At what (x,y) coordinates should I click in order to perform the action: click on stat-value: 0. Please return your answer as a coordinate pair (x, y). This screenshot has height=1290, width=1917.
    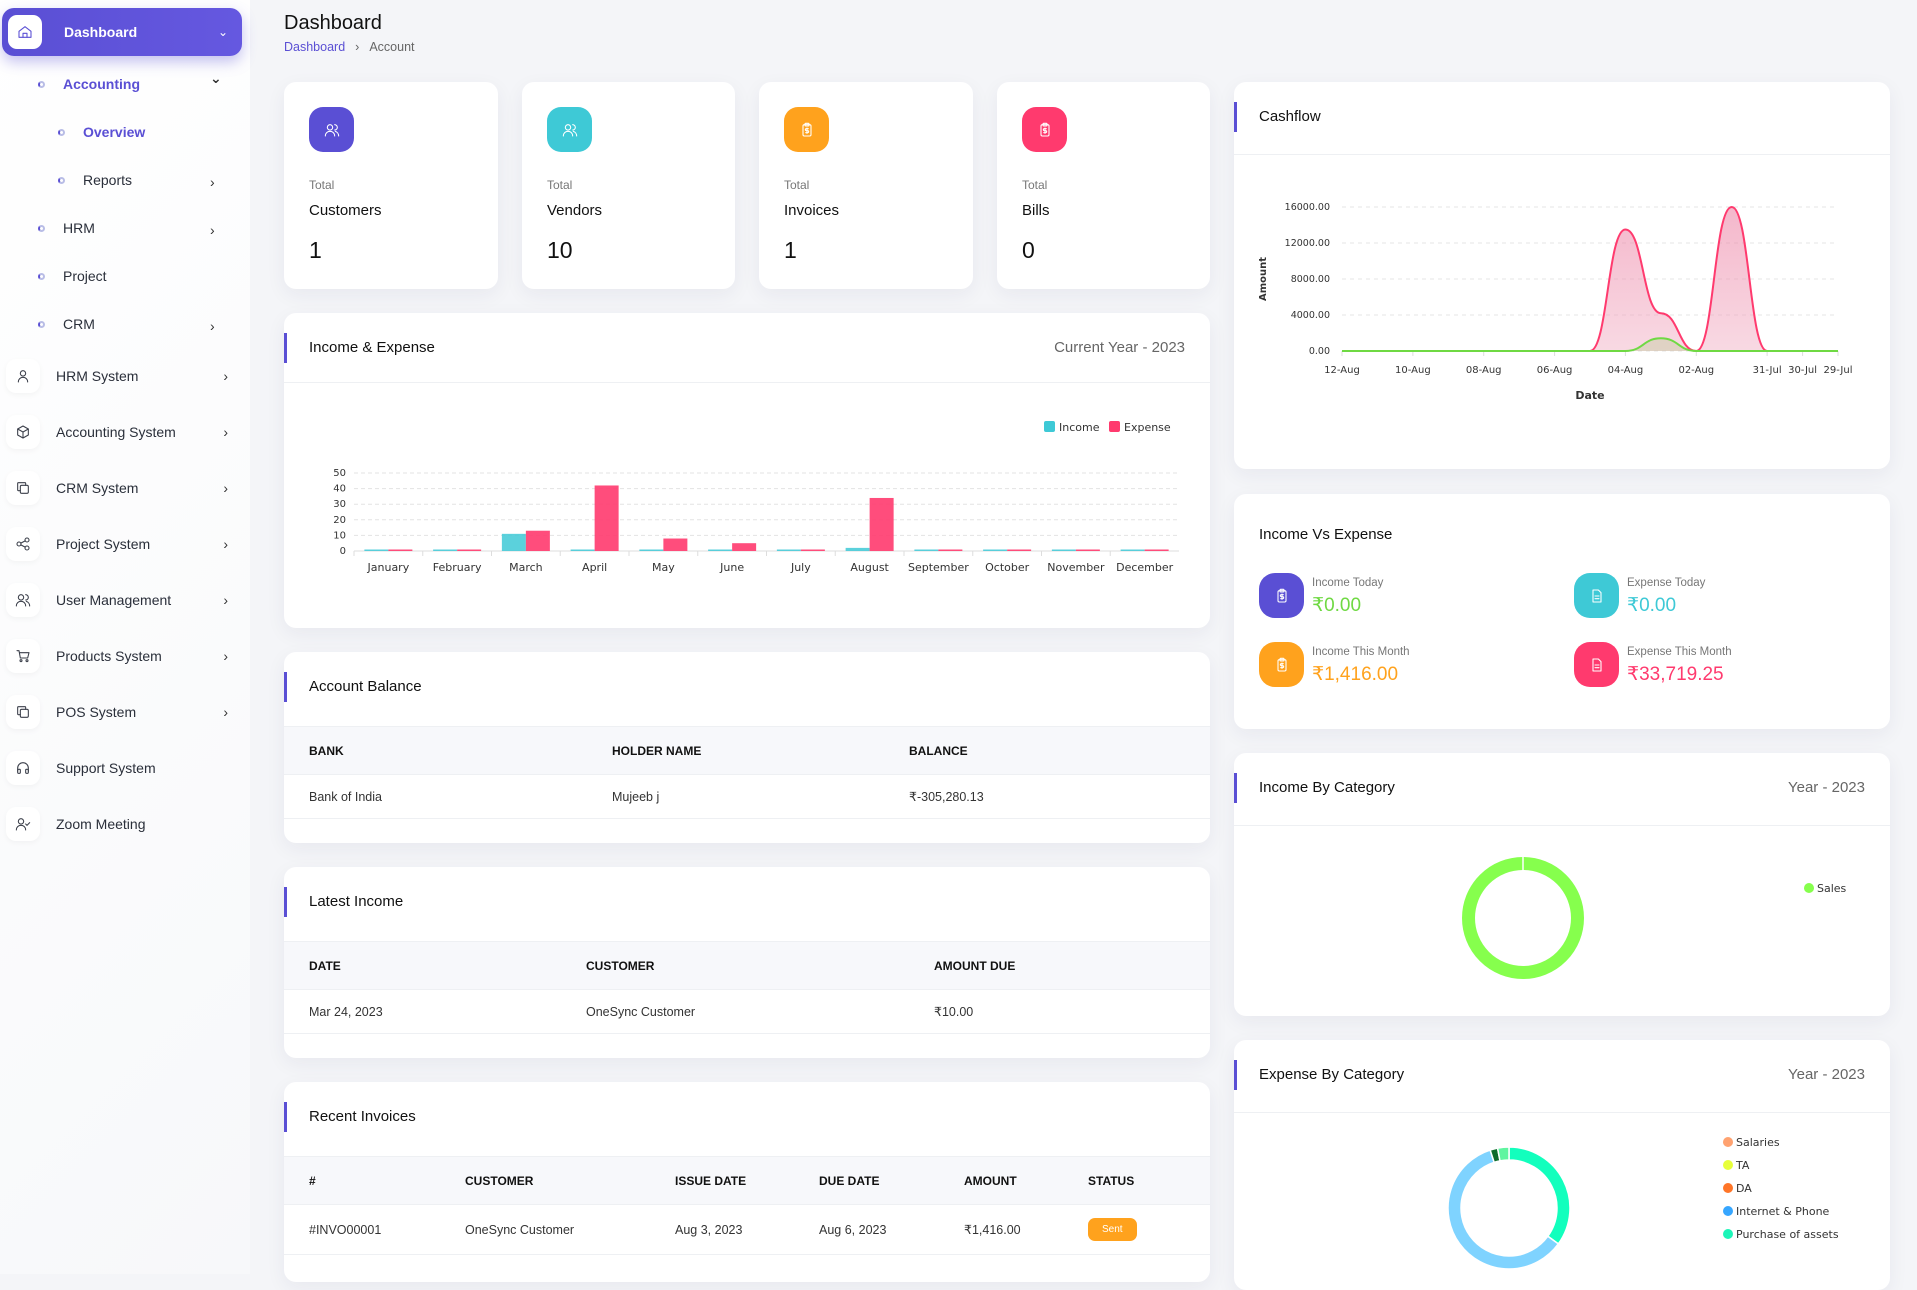
    Looking at the image, I should click on (1028, 250).